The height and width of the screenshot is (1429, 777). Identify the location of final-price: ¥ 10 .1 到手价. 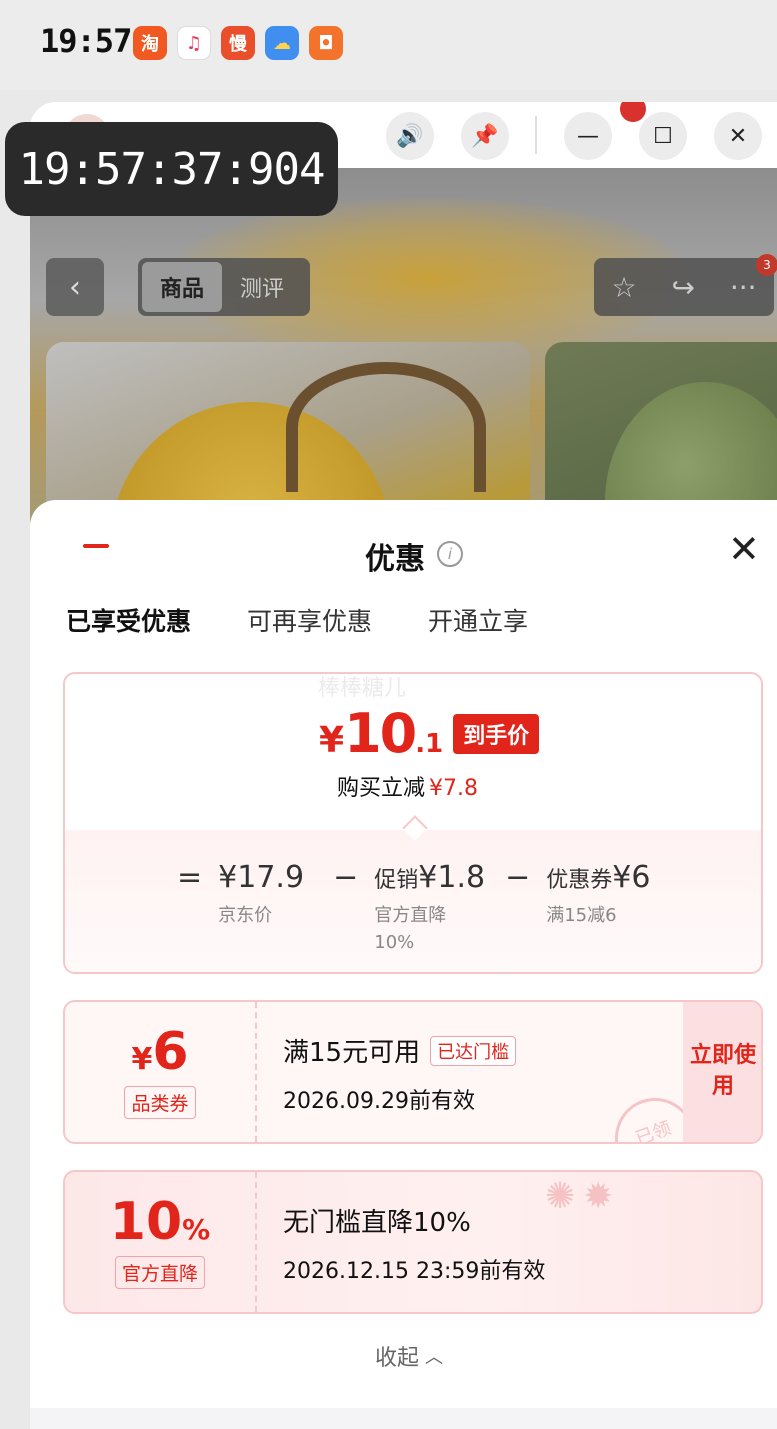
(429, 733).